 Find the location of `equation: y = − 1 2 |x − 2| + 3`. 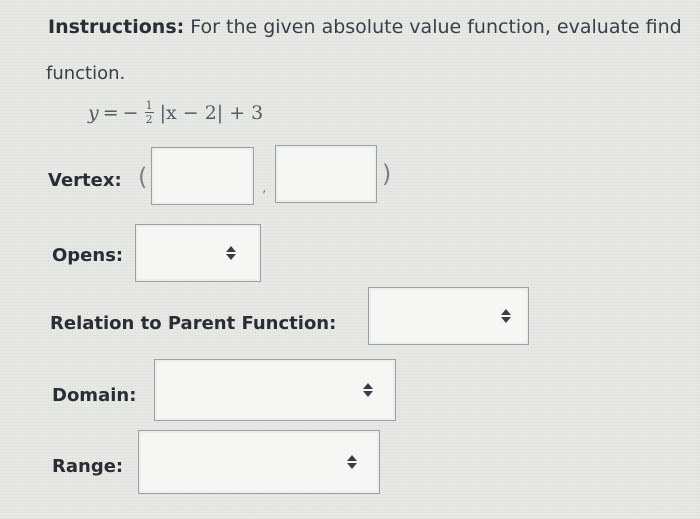

equation: y = − 1 2 |x − 2| + 3 is located at coordinates (175, 112).